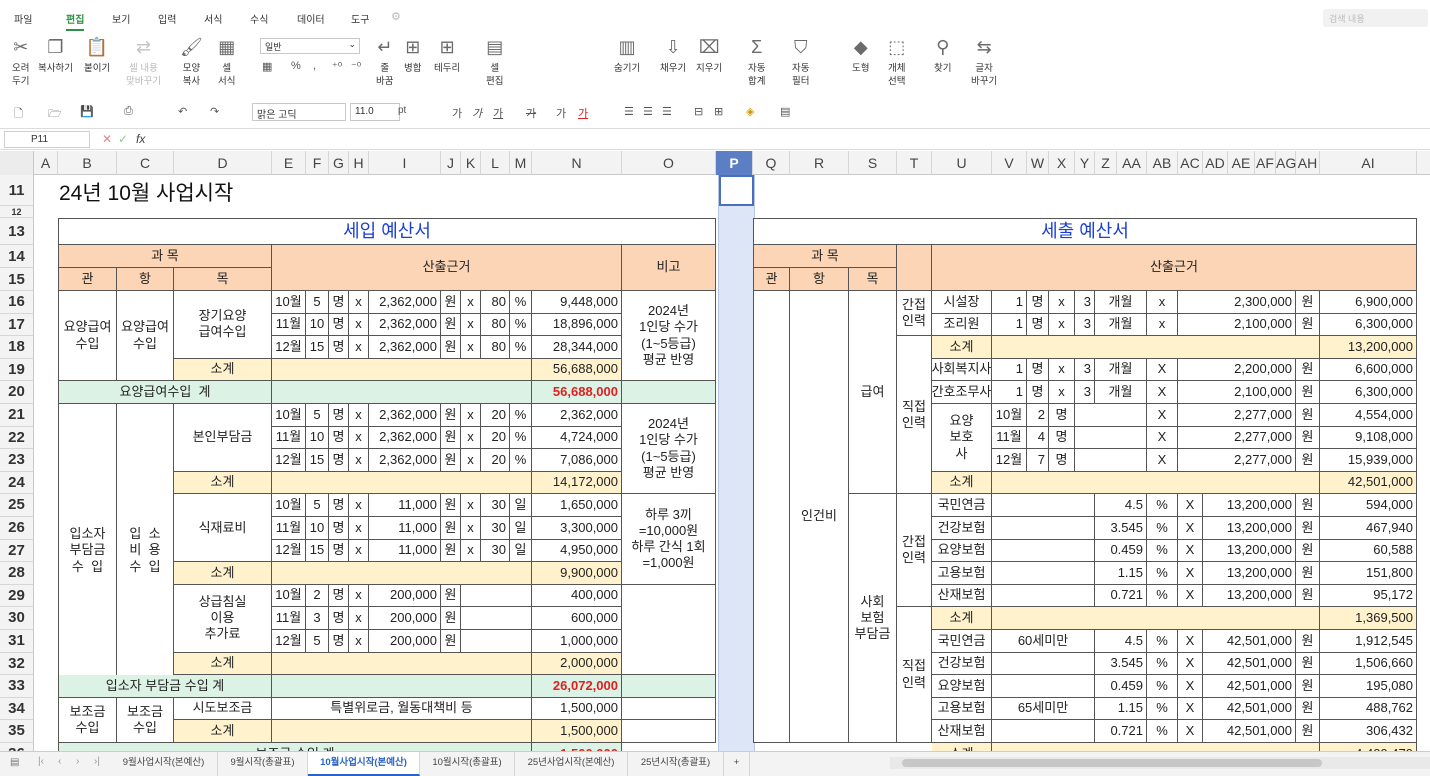 The width and height of the screenshot is (1430, 776). Describe the element at coordinates (962, 664) in the screenshot. I see `cell-U32: 건강보험` at that location.